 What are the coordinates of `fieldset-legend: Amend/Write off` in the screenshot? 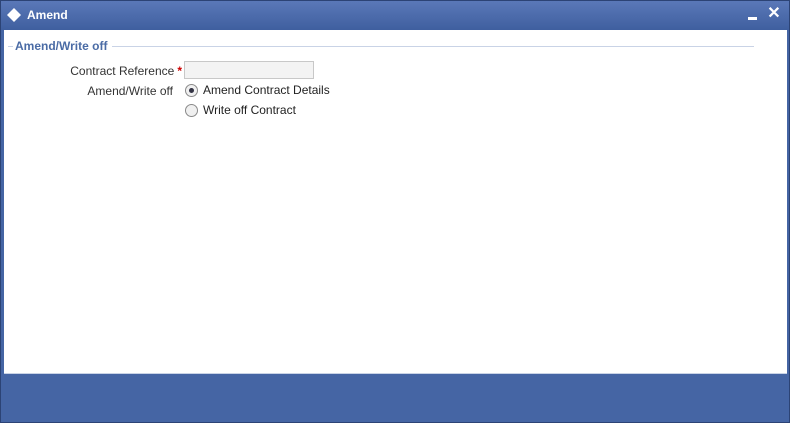 It's located at (61, 46).